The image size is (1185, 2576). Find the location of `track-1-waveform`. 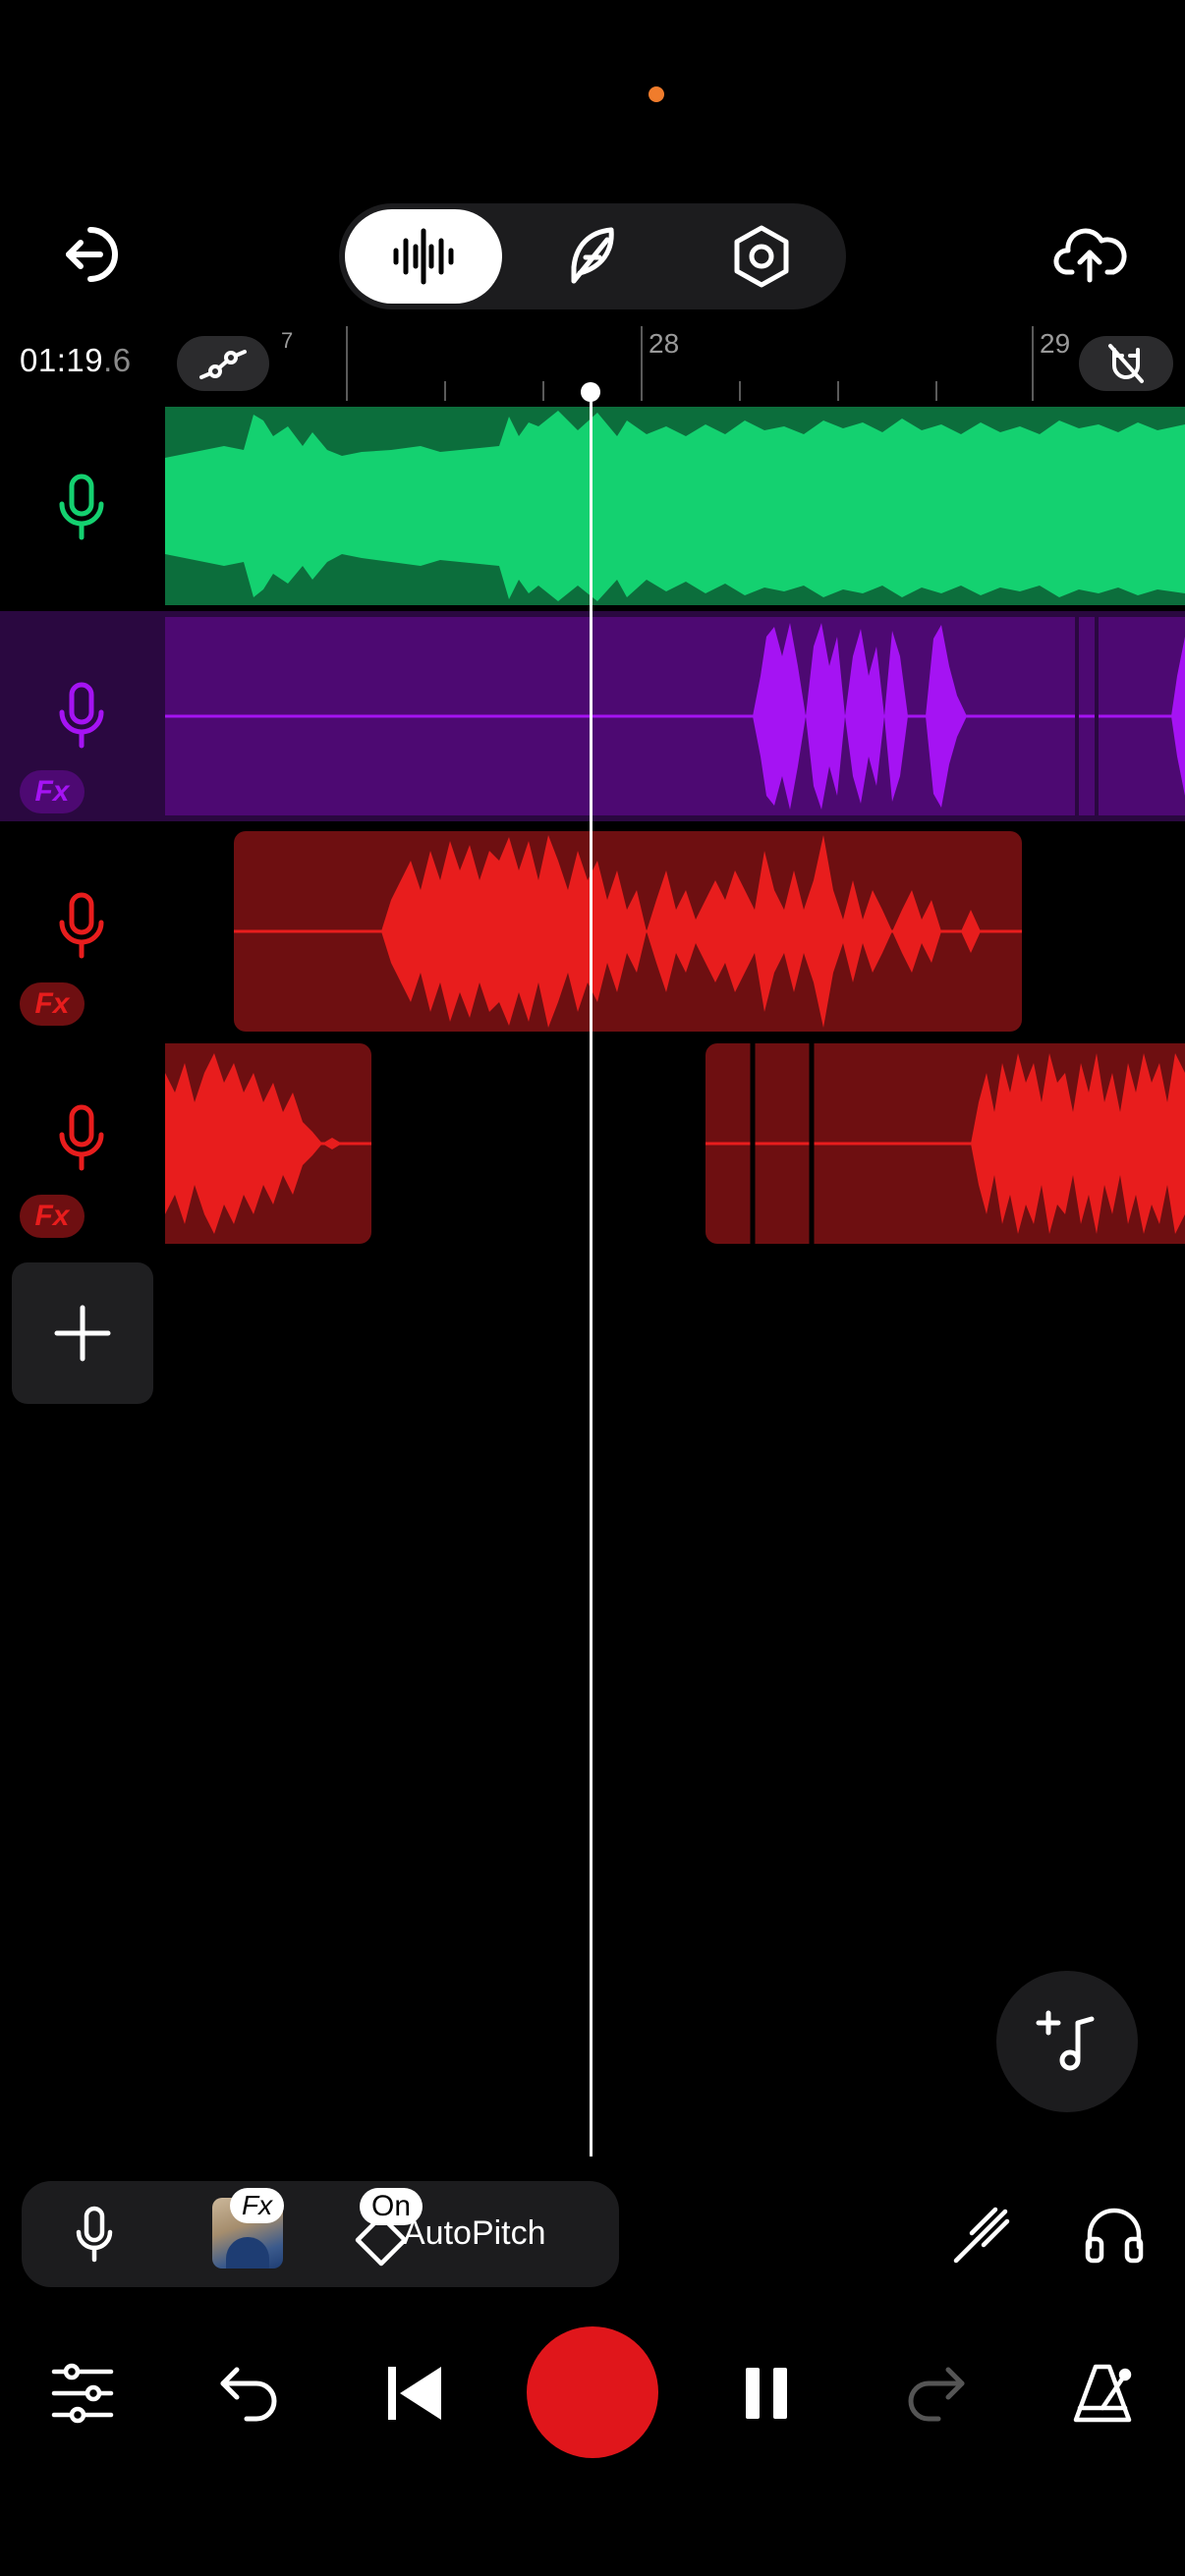

track-1-waveform is located at coordinates (675, 506).